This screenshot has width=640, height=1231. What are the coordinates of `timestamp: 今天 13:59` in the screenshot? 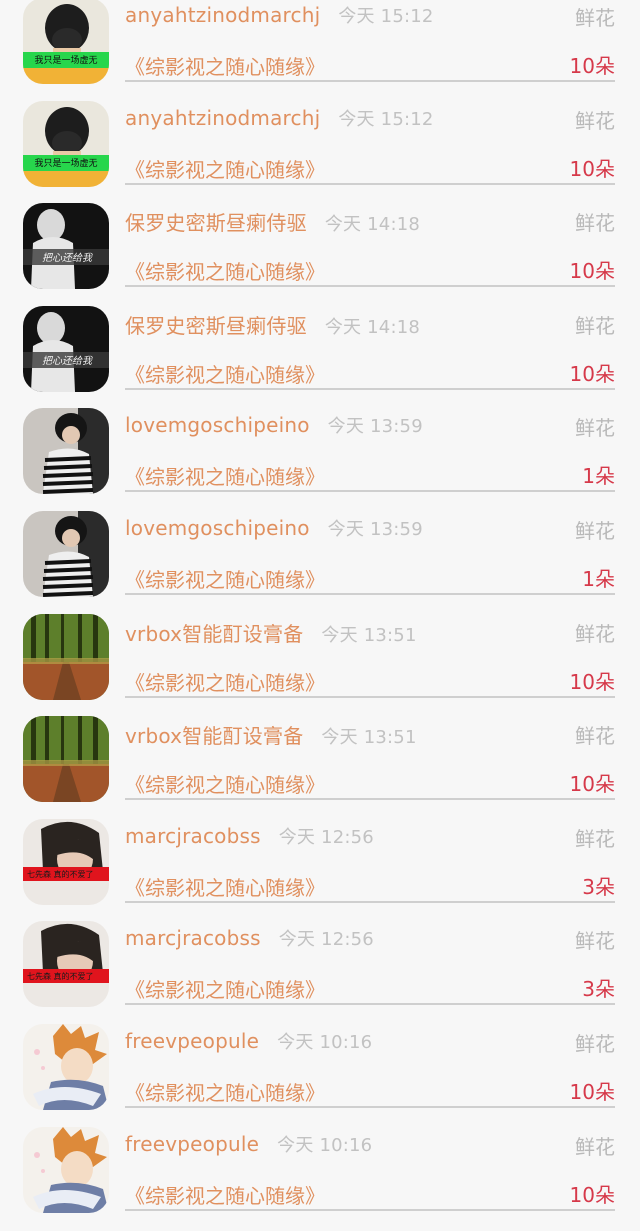 It's located at (375, 529).